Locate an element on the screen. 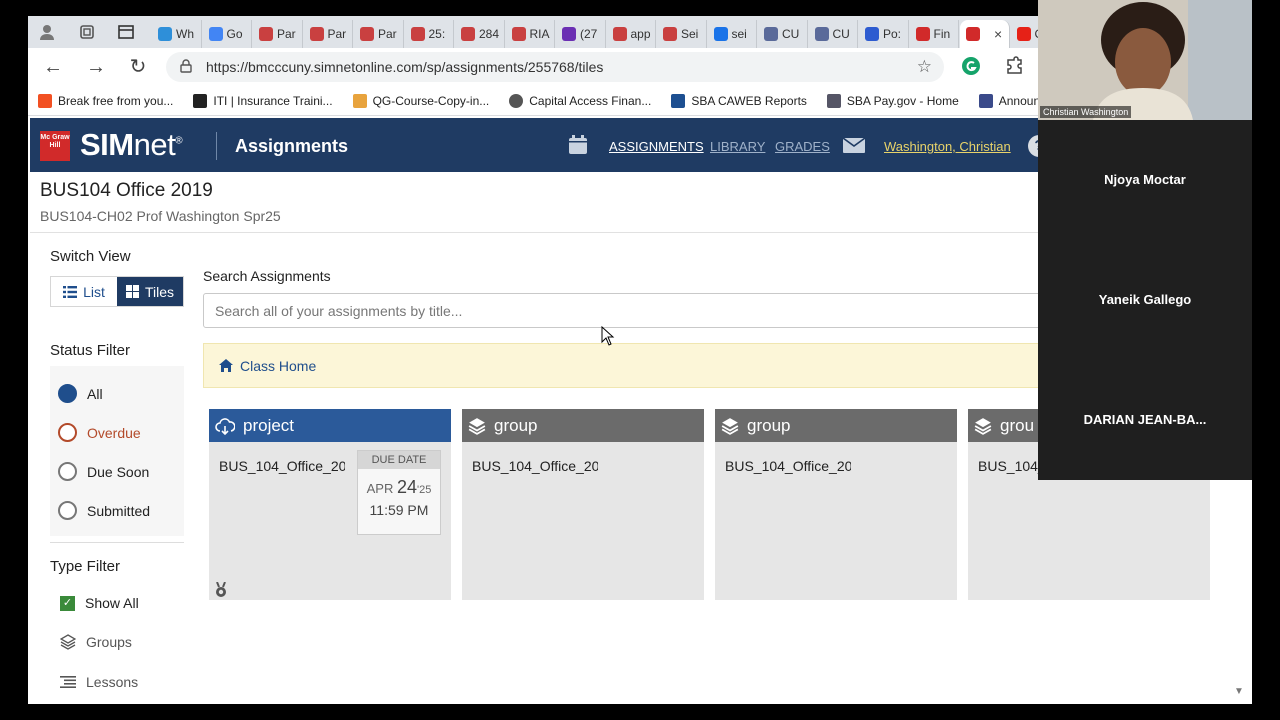 Image resolution: width=1280 pixels, height=720 pixels. due-month: APR is located at coordinates (380, 488).